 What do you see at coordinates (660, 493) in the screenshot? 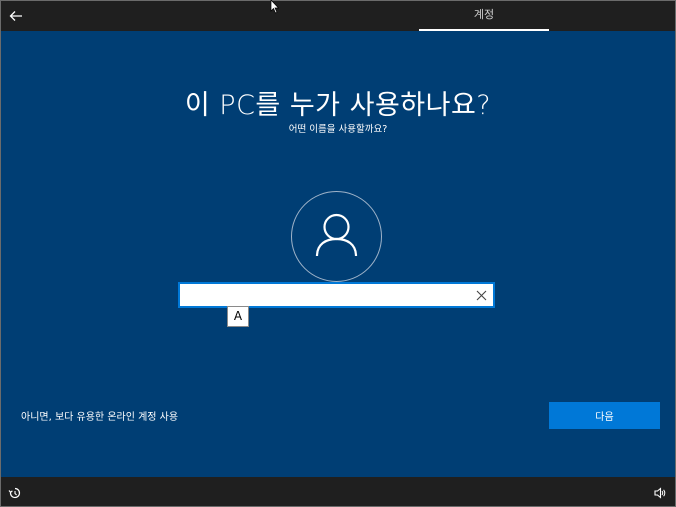
I see `volume-icon` at bounding box center [660, 493].